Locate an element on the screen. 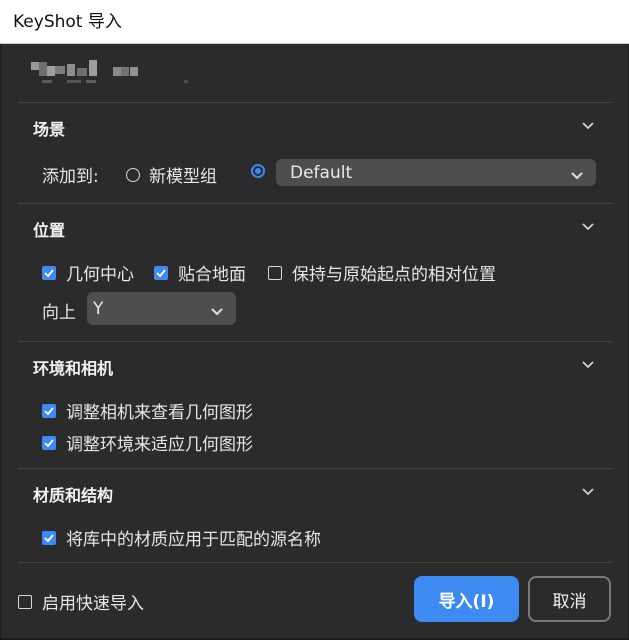 The height and width of the screenshot is (640, 629). group-select-value: Default is located at coordinates (321, 172).